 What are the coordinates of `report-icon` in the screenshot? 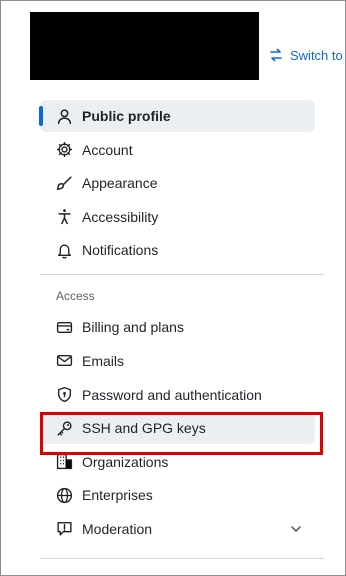 It's located at (64, 528).